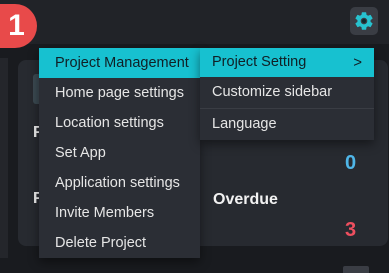  Describe the element at coordinates (119, 63) in the screenshot. I see `menu-item-project-management: Project Management` at that location.